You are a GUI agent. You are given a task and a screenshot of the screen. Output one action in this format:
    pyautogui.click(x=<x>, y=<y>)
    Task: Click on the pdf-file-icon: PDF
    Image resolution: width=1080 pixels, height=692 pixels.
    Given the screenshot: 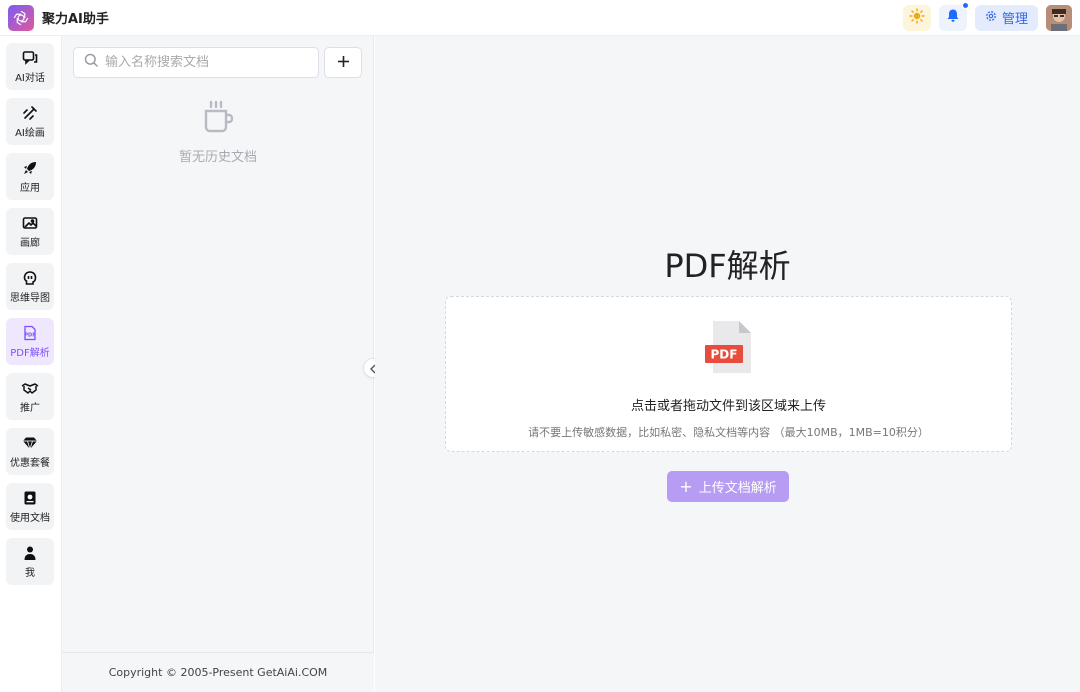 What is the action you would take?
    pyautogui.click(x=729, y=350)
    